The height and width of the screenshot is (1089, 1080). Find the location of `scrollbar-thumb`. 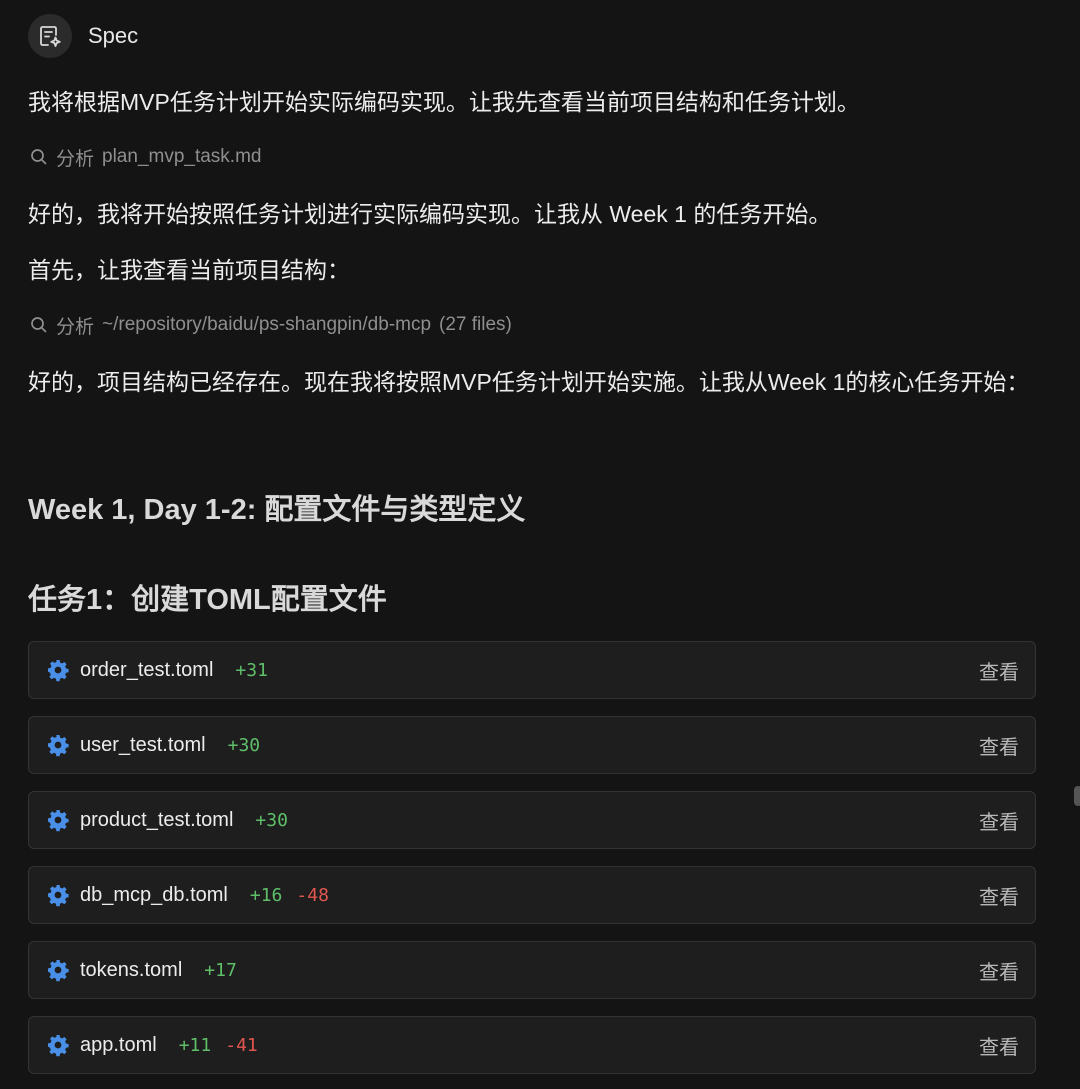

scrollbar-thumb is located at coordinates (1077, 796).